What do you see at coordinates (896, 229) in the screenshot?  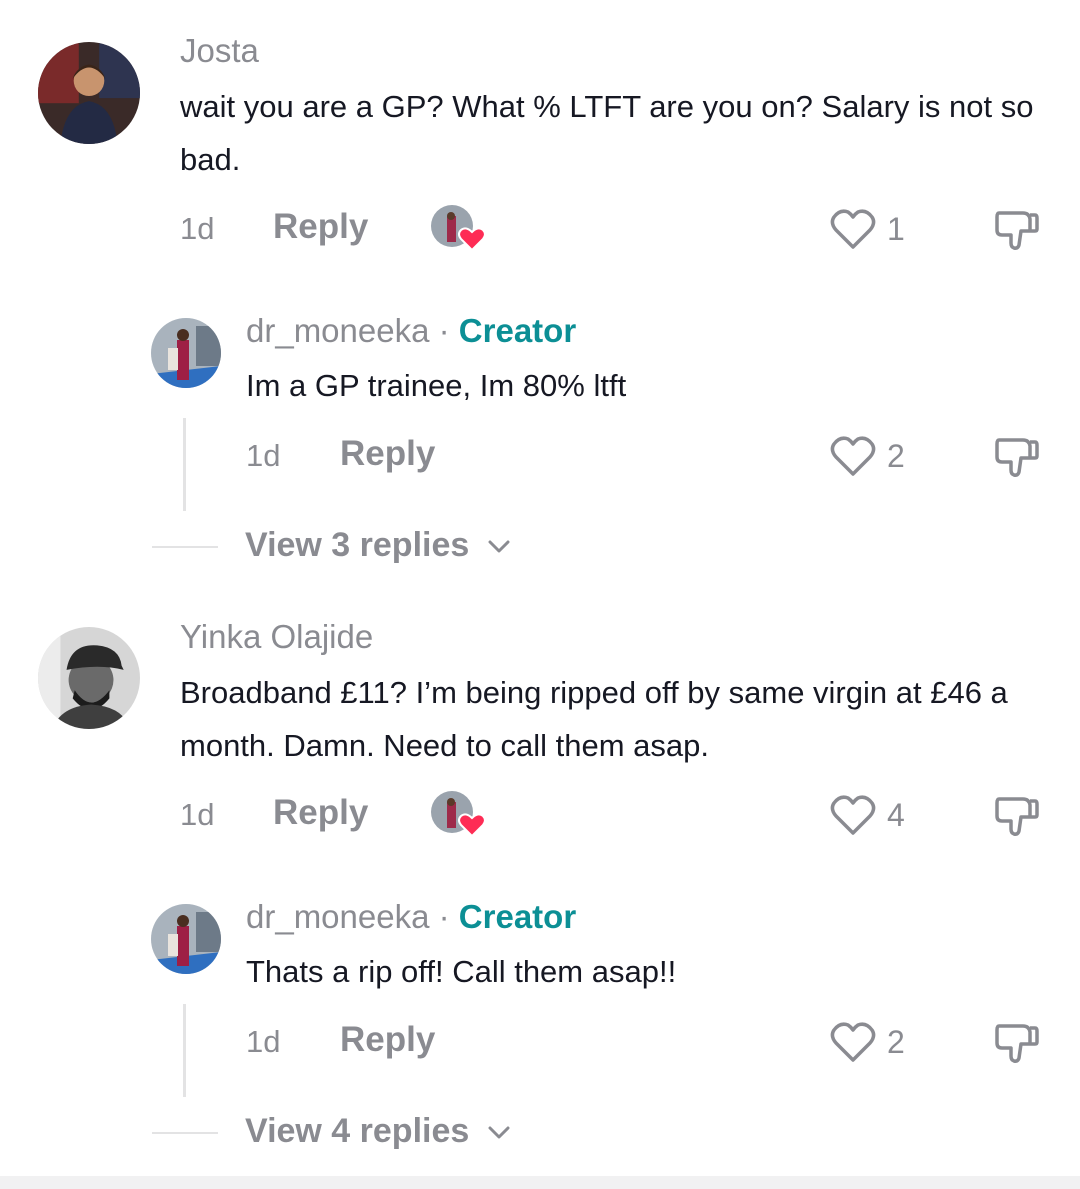 I see `like-count: 1` at bounding box center [896, 229].